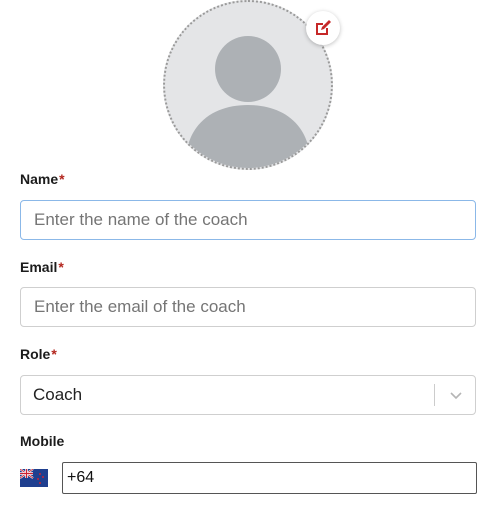  I want to click on name-label-text: Name, so click(39, 179).